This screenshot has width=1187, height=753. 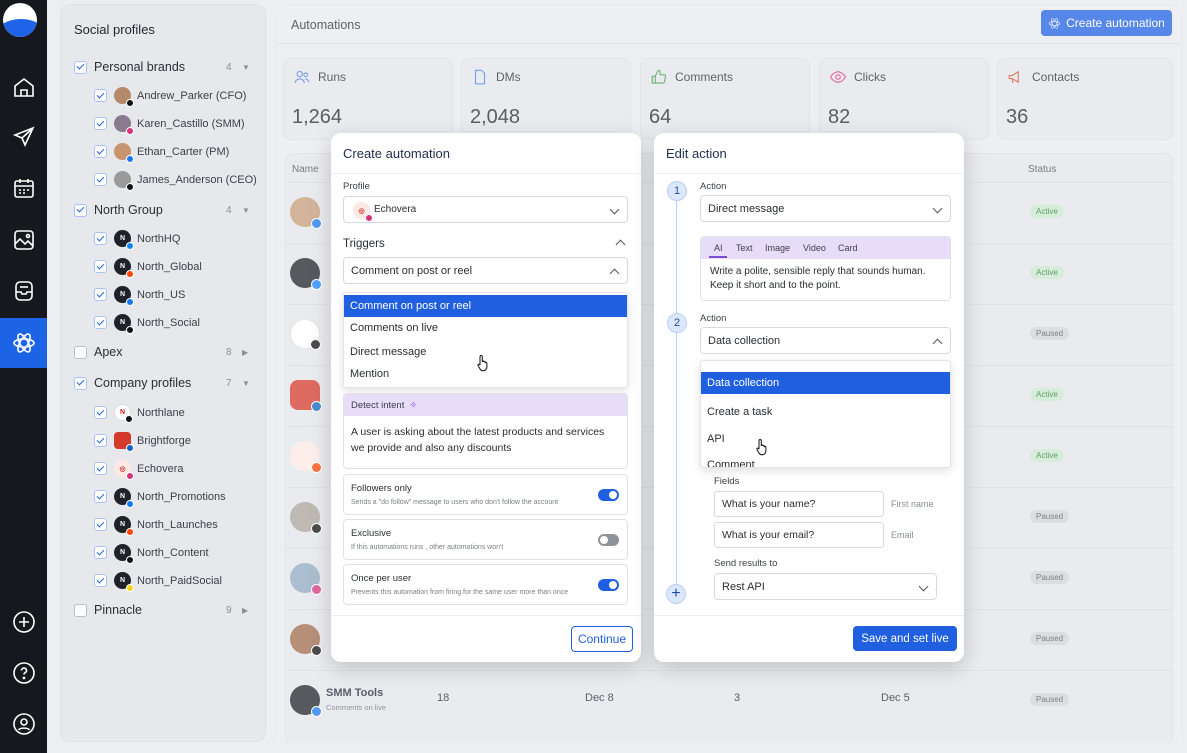 What do you see at coordinates (825, 586) in the screenshot?
I see `send-results-select: Rest API` at bounding box center [825, 586].